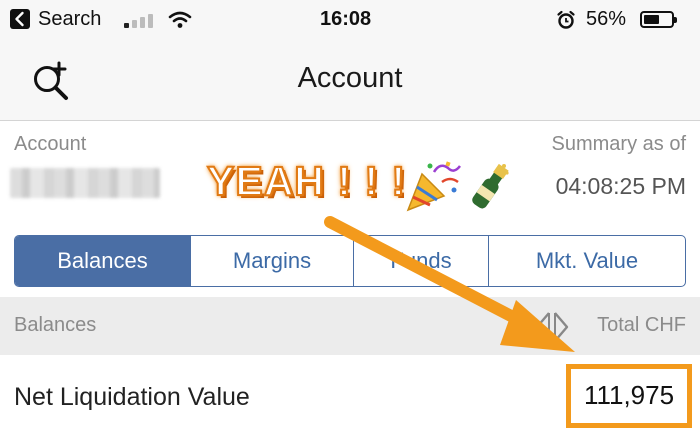 The width and height of the screenshot is (700, 437). What do you see at coordinates (420, 261) in the screenshot?
I see `tab-funds: Funds` at bounding box center [420, 261].